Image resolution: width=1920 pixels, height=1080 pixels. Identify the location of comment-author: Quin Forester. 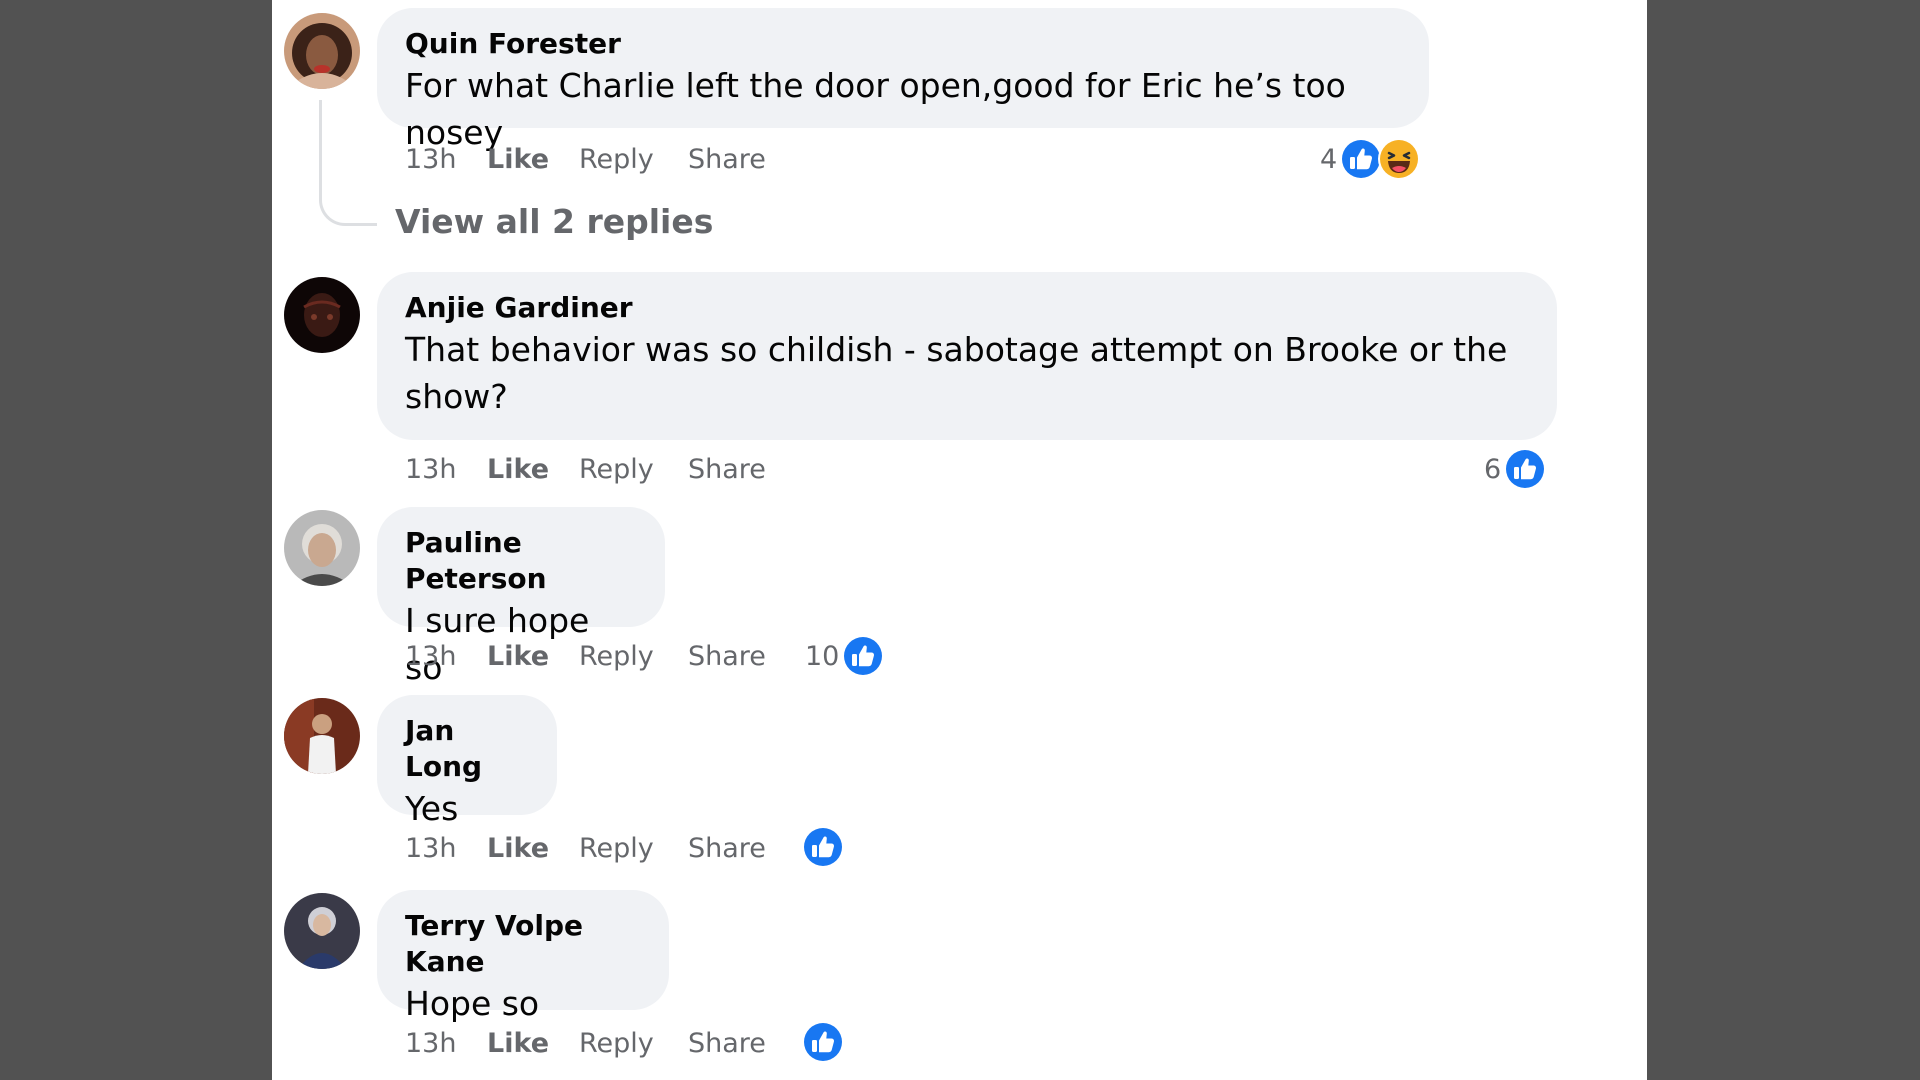
(903, 44).